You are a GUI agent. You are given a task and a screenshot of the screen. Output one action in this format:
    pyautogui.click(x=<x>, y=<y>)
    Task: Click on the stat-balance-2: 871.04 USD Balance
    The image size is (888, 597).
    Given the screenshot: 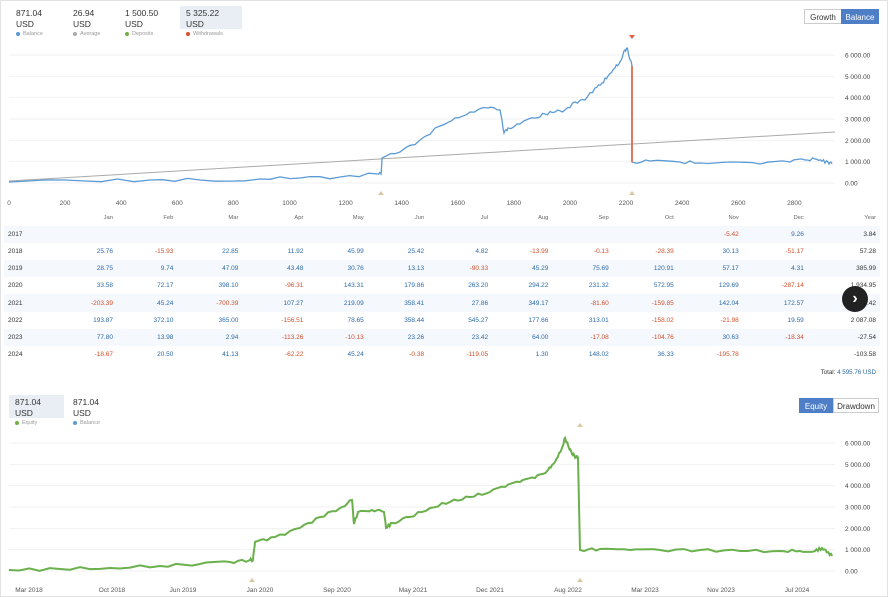 What is the action you would take?
    pyautogui.click(x=94, y=410)
    